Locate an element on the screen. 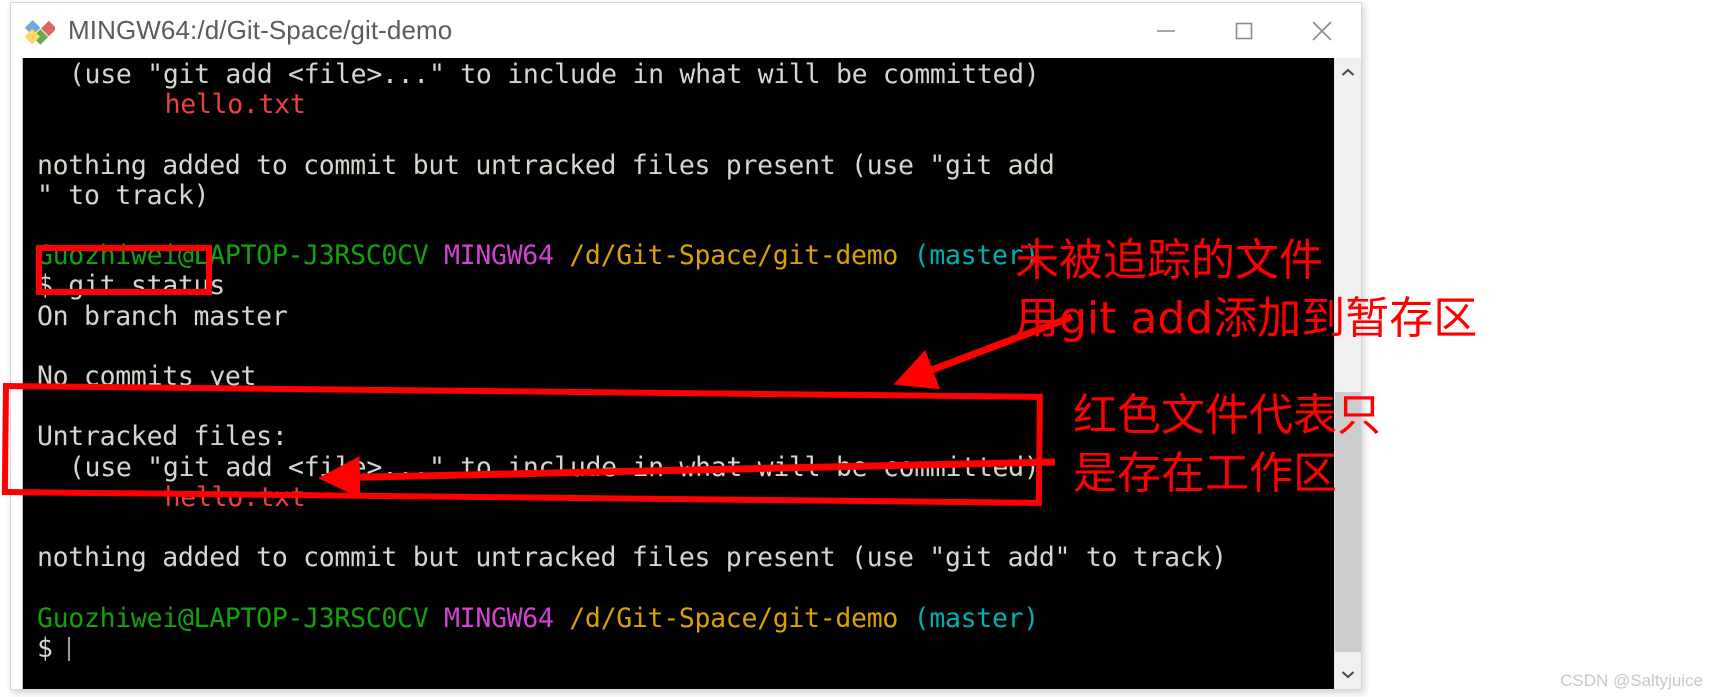 The width and height of the screenshot is (1717, 697). terminal-line: $ git status is located at coordinates (131, 286).